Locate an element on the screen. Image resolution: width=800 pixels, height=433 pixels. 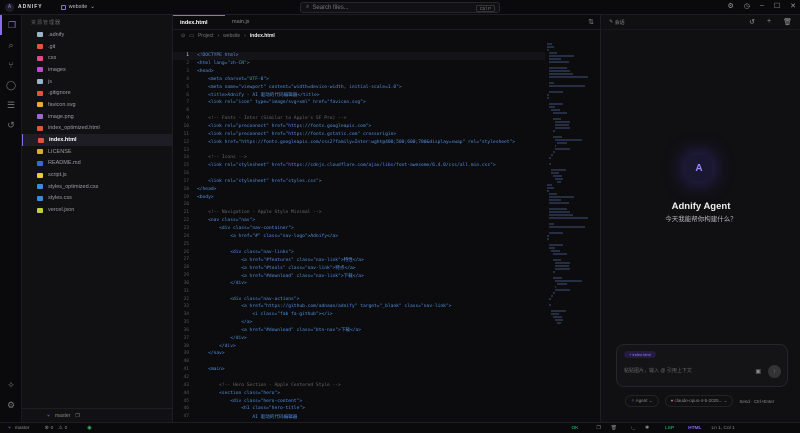
file-name: styles_optimized.css is located at coordinates (73, 186).